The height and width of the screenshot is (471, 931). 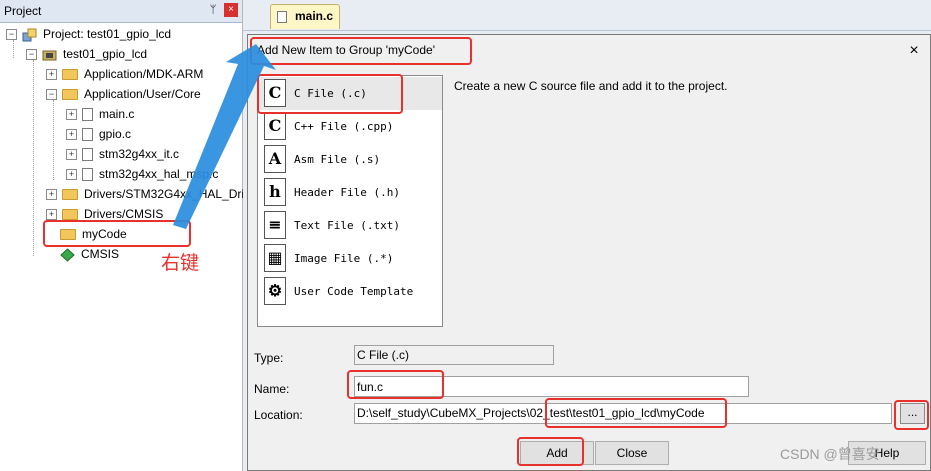 What do you see at coordinates (314, 16) in the screenshot?
I see `tab-label: main.c` at bounding box center [314, 16].